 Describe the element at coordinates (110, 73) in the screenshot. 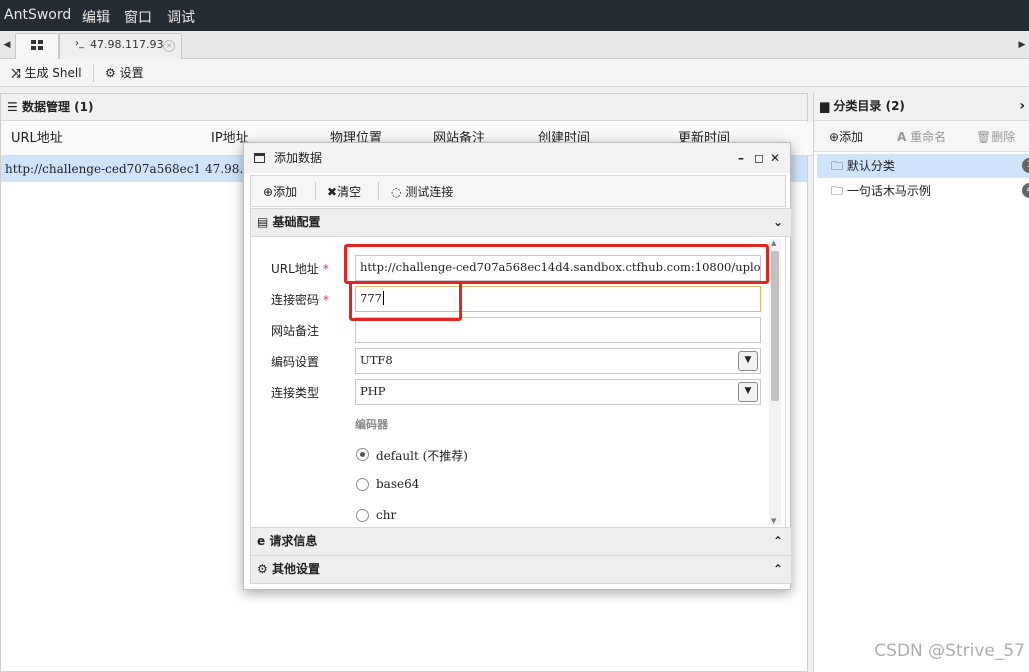

I see `gear-icon: ⚙` at that location.